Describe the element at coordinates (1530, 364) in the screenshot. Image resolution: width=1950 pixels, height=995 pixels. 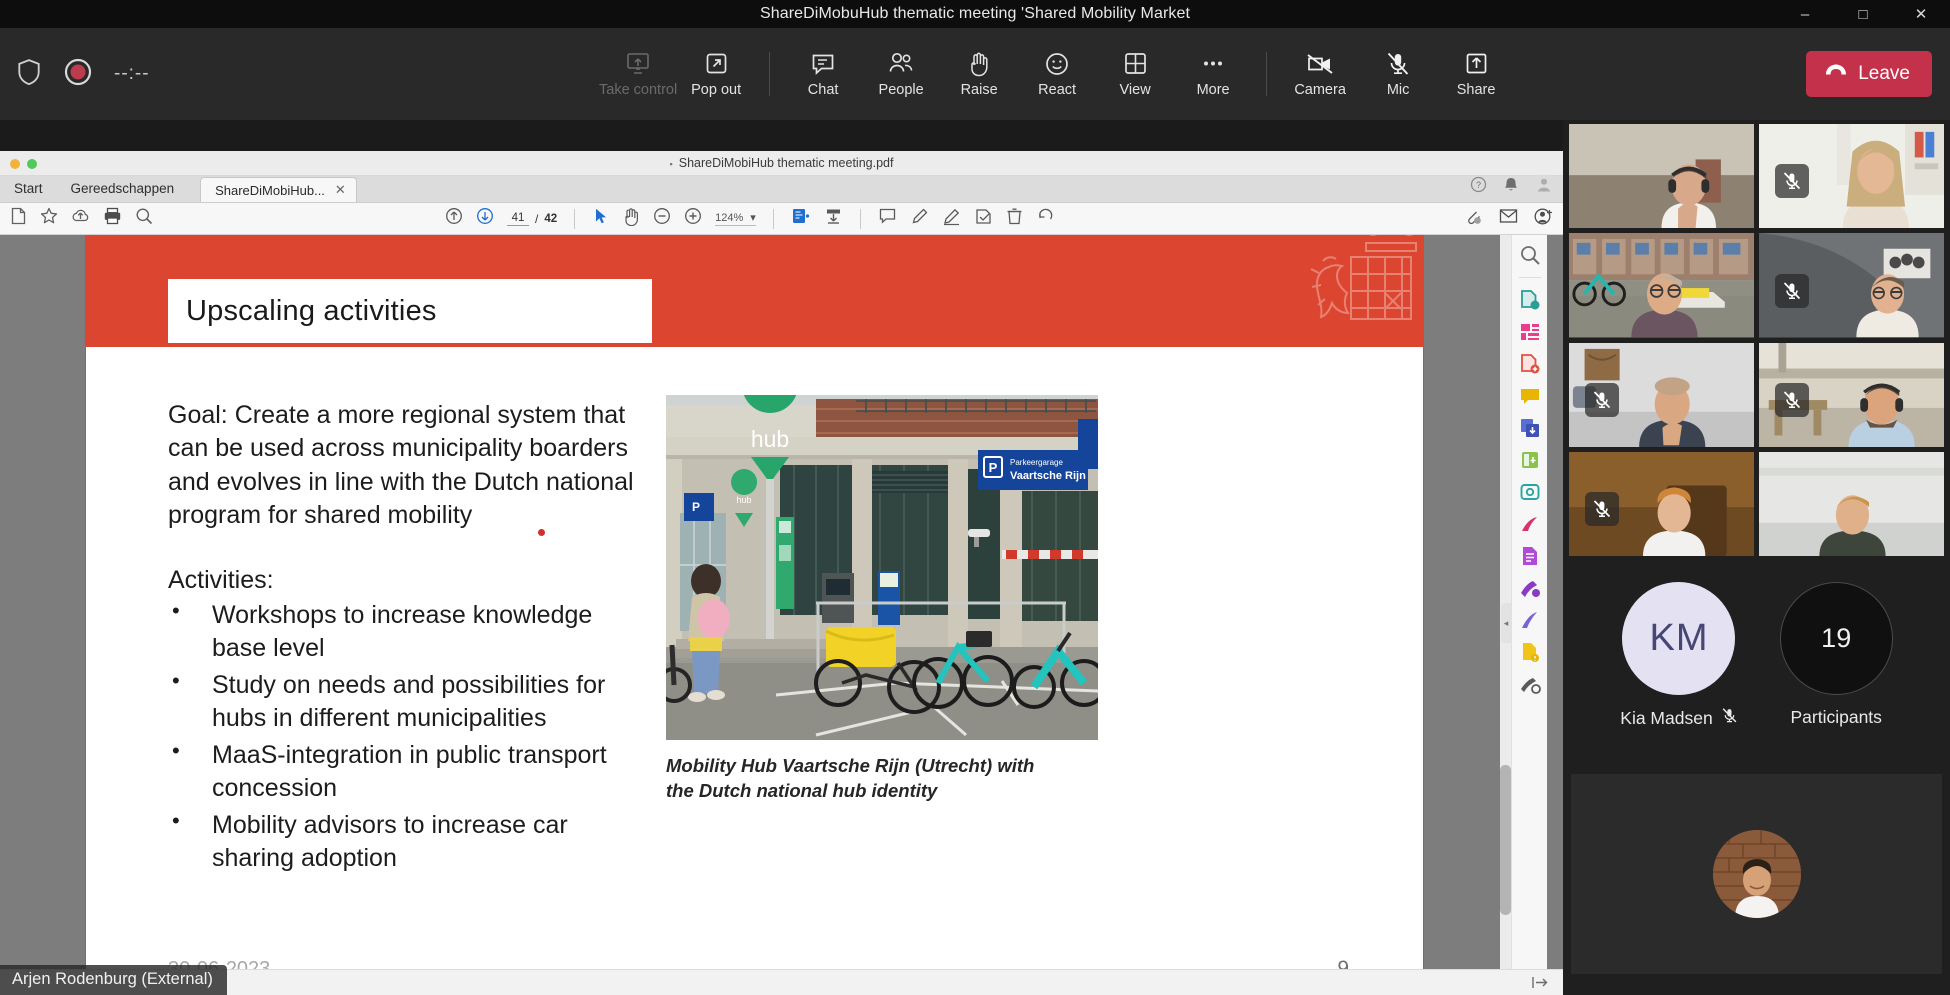
I see `create-pdf-icon` at that location.